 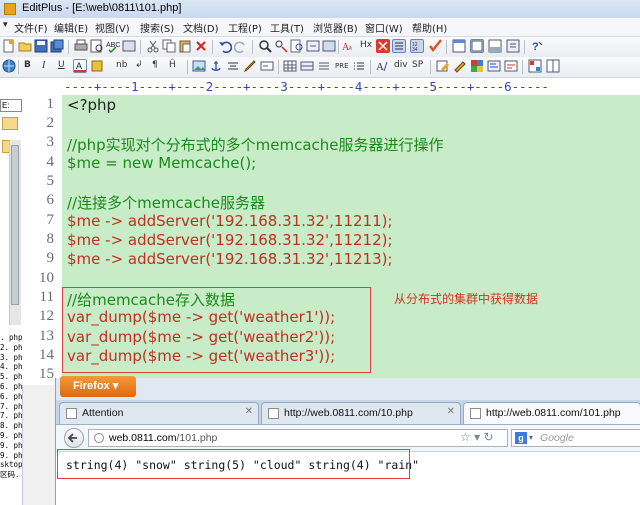 I want to click on ruler-toggle-icon, so click(x=399, y=46).